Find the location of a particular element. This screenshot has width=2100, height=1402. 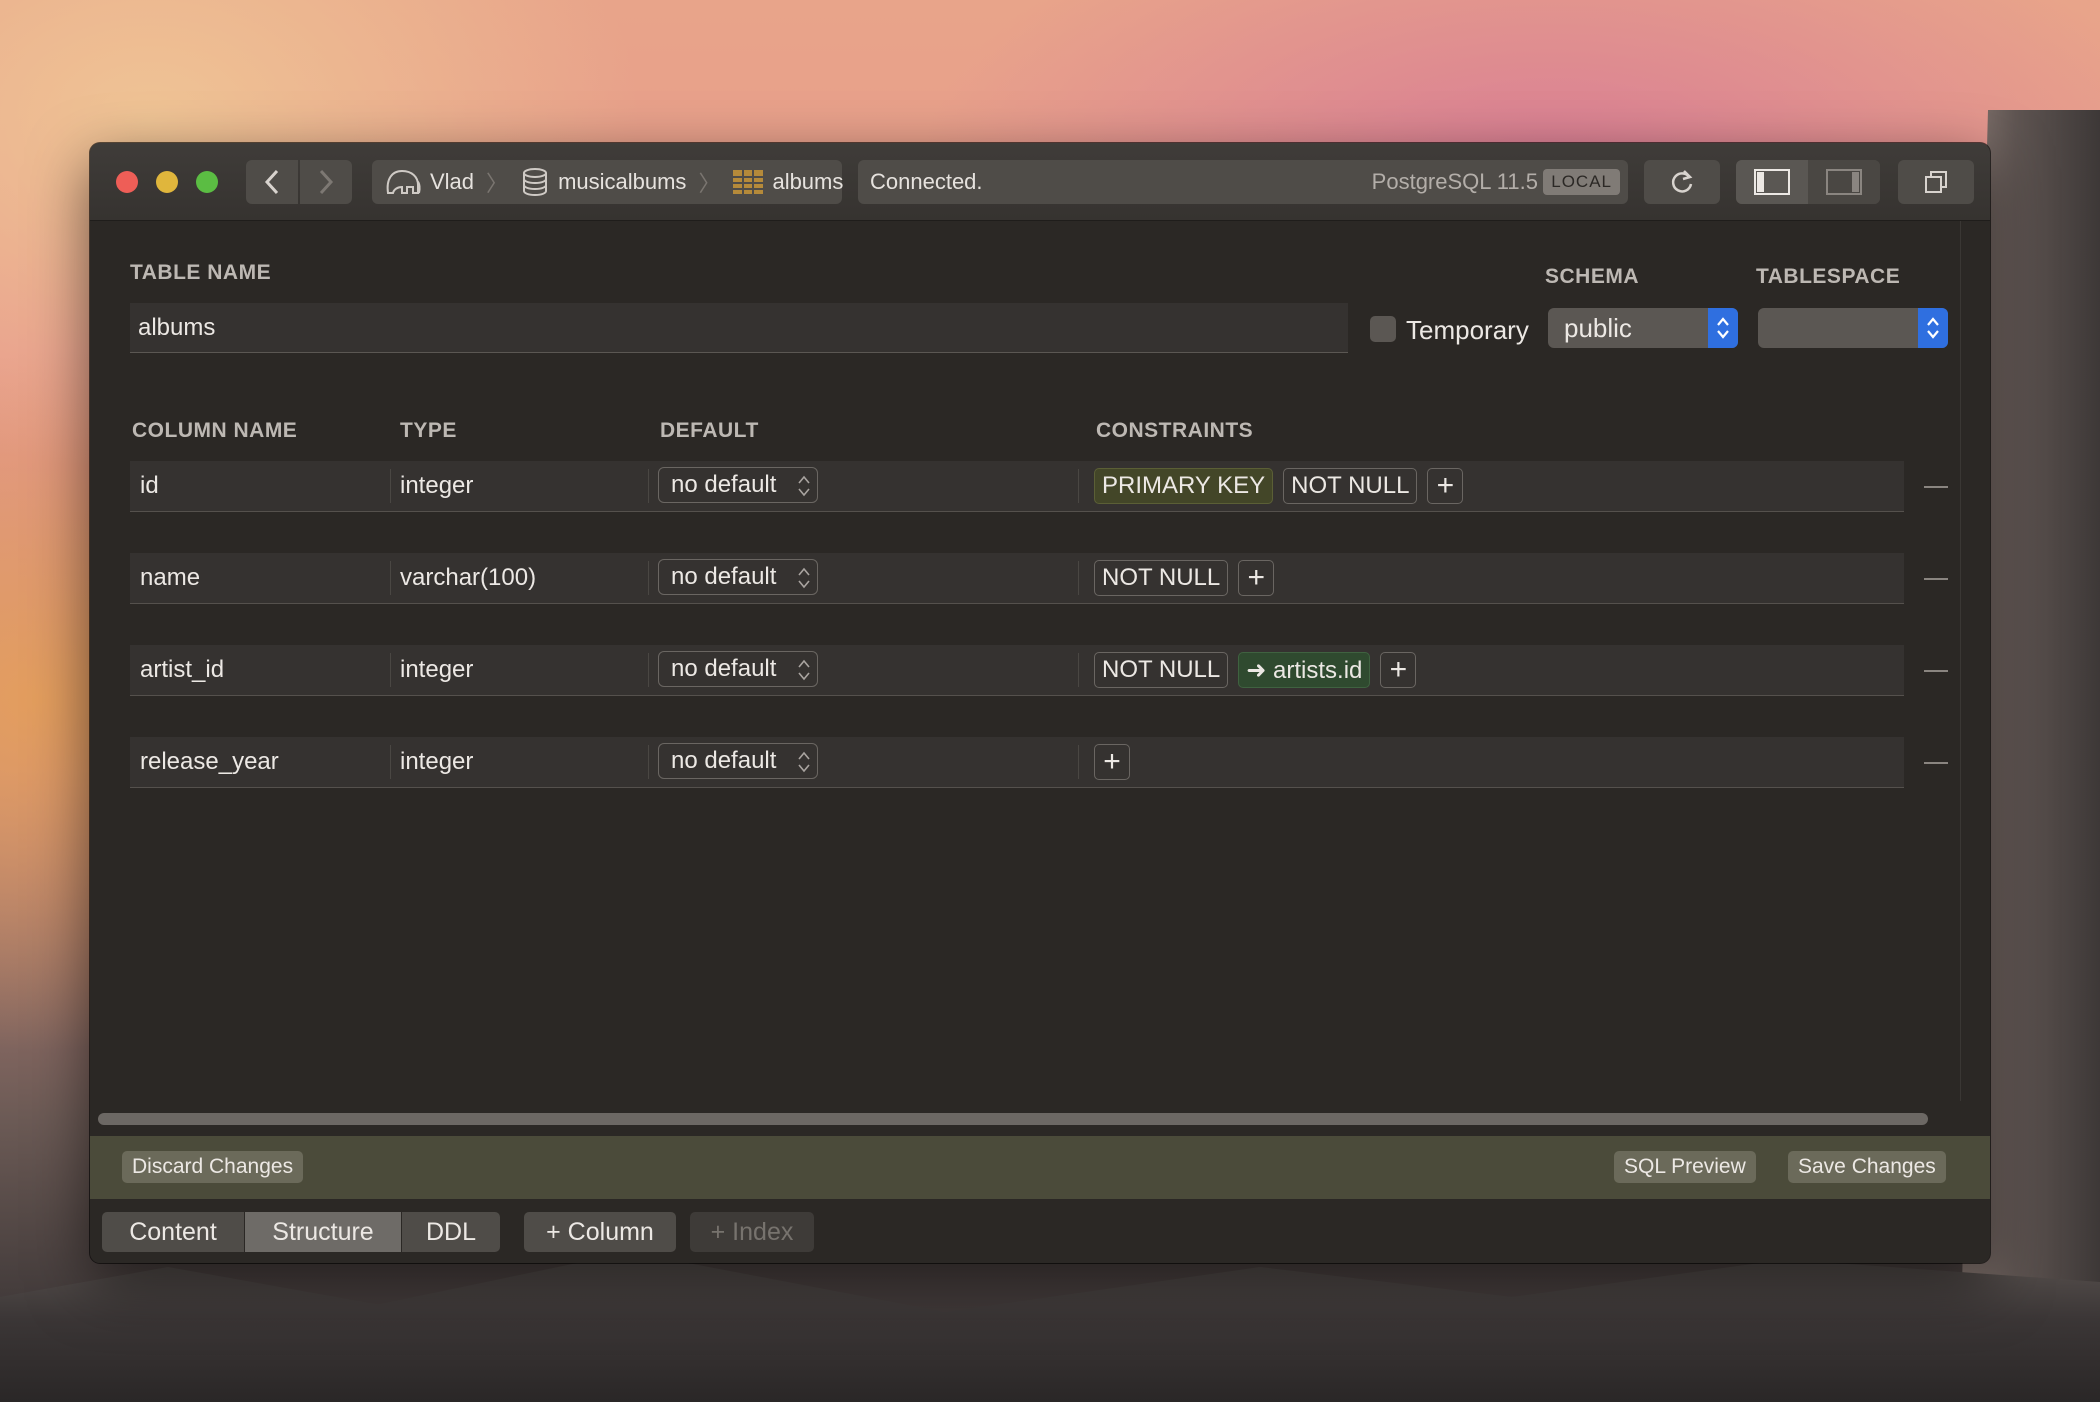

schema-label: SCHEMA is located at coordinates (1592, 276).